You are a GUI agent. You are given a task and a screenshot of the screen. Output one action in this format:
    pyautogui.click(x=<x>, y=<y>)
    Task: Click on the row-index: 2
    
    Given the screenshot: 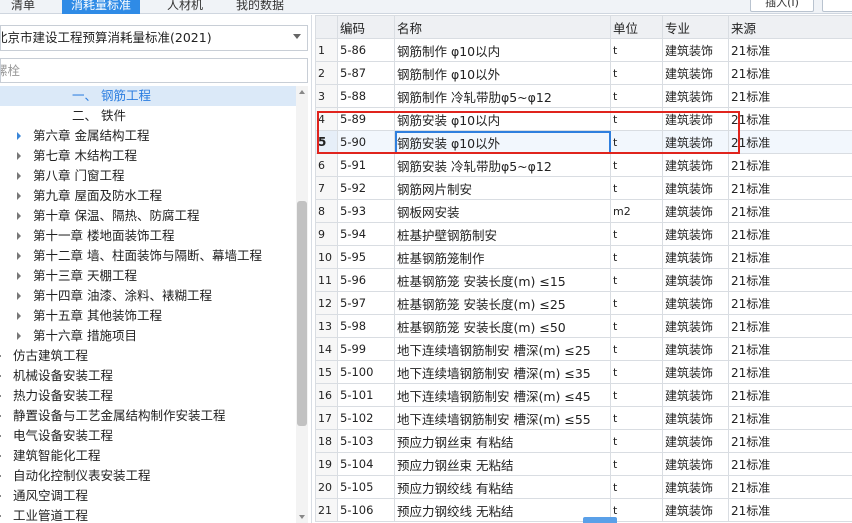 What is the action you would take?
    pyautogui.click(x=326, y=73)
    